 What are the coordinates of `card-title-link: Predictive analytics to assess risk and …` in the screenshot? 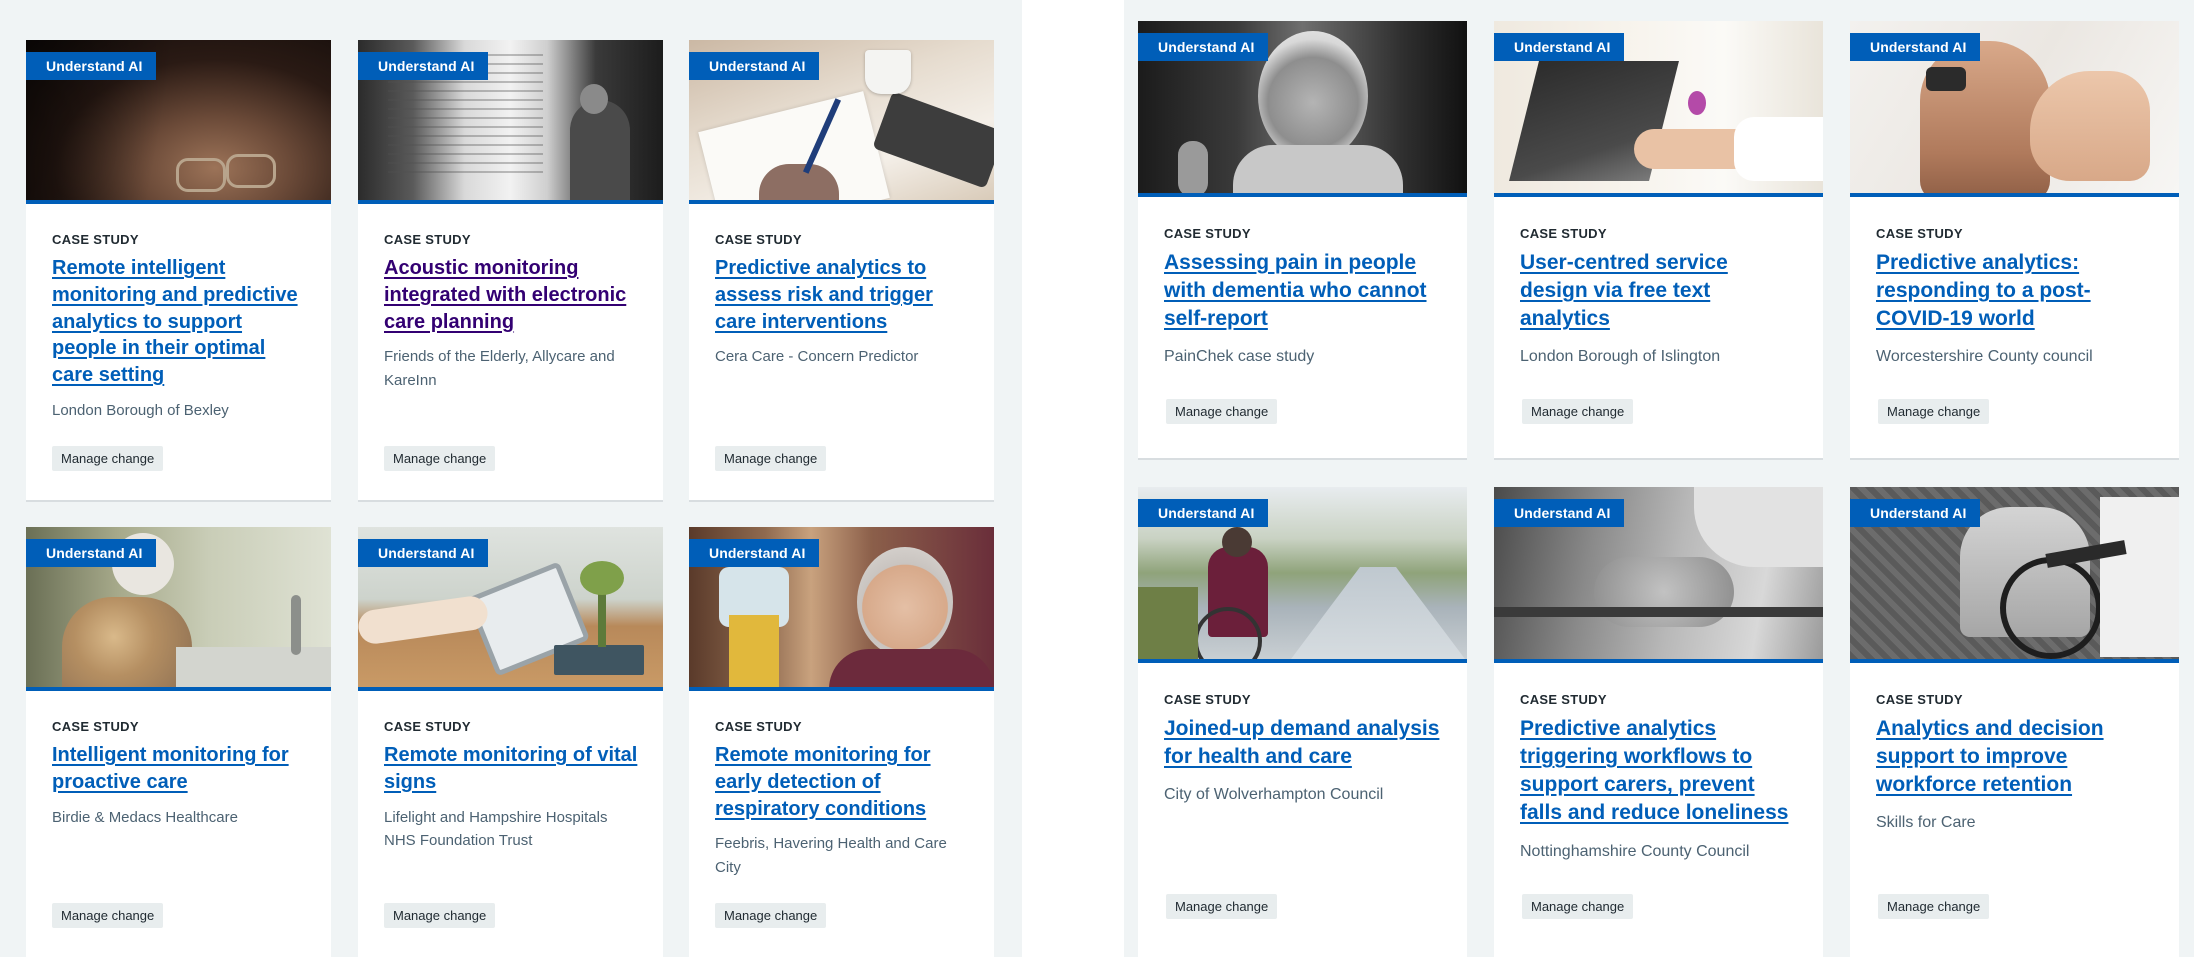 It's located at (842, 295).